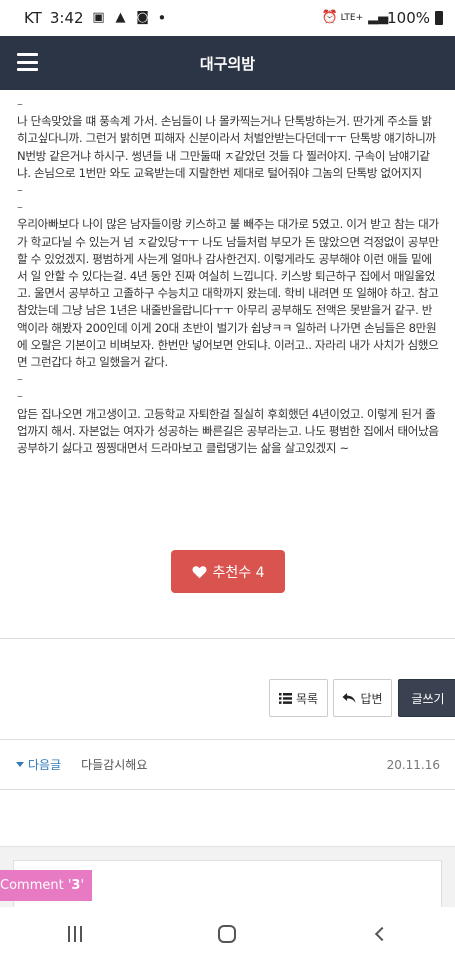  Describe the element at coordinates (33, 18) in the screenshot. I see `carrier-label: KT` at that location.